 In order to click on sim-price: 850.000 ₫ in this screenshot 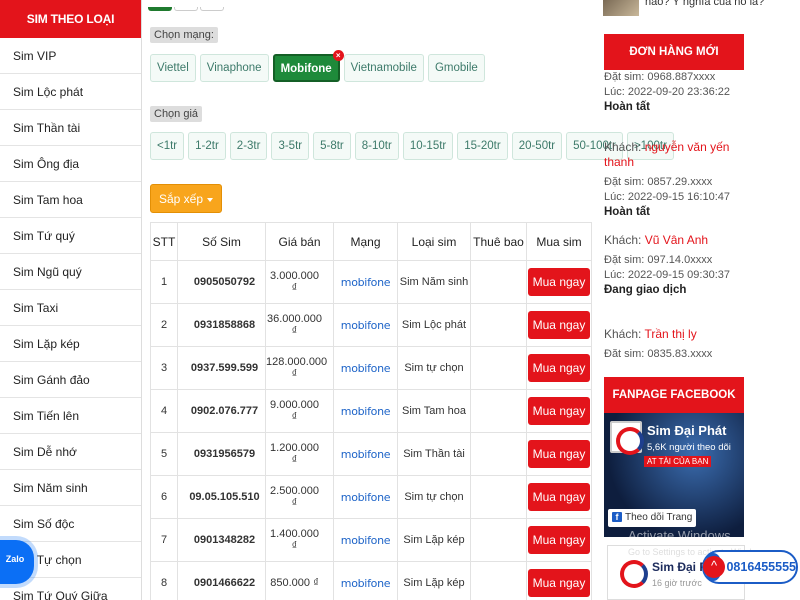, I will do `click(299, 580)`.